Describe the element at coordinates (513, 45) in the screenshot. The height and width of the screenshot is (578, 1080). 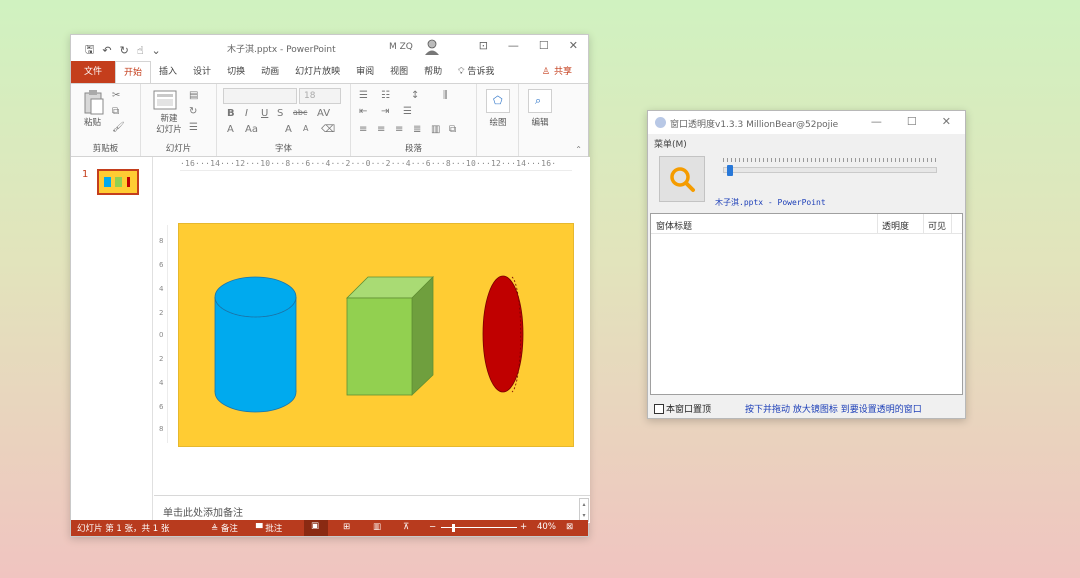
I see `minimize-button: —` at that location.